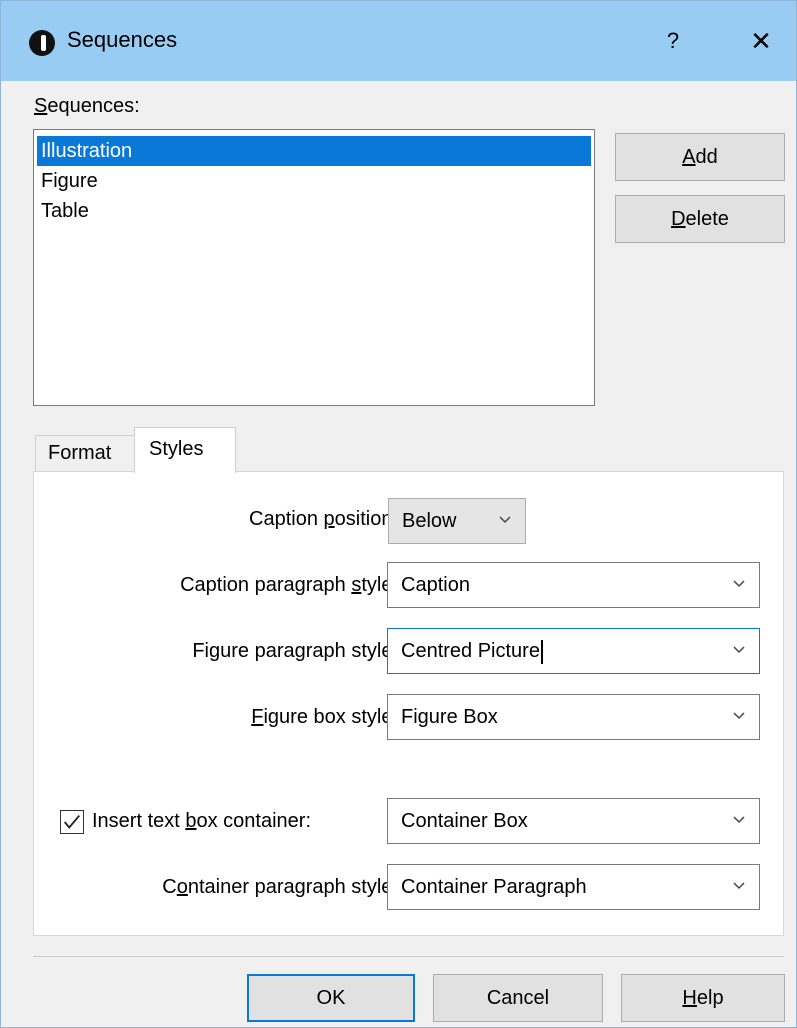  I want to click on container-paragraph-style-select: Container Paragraph, so click(573, 887).